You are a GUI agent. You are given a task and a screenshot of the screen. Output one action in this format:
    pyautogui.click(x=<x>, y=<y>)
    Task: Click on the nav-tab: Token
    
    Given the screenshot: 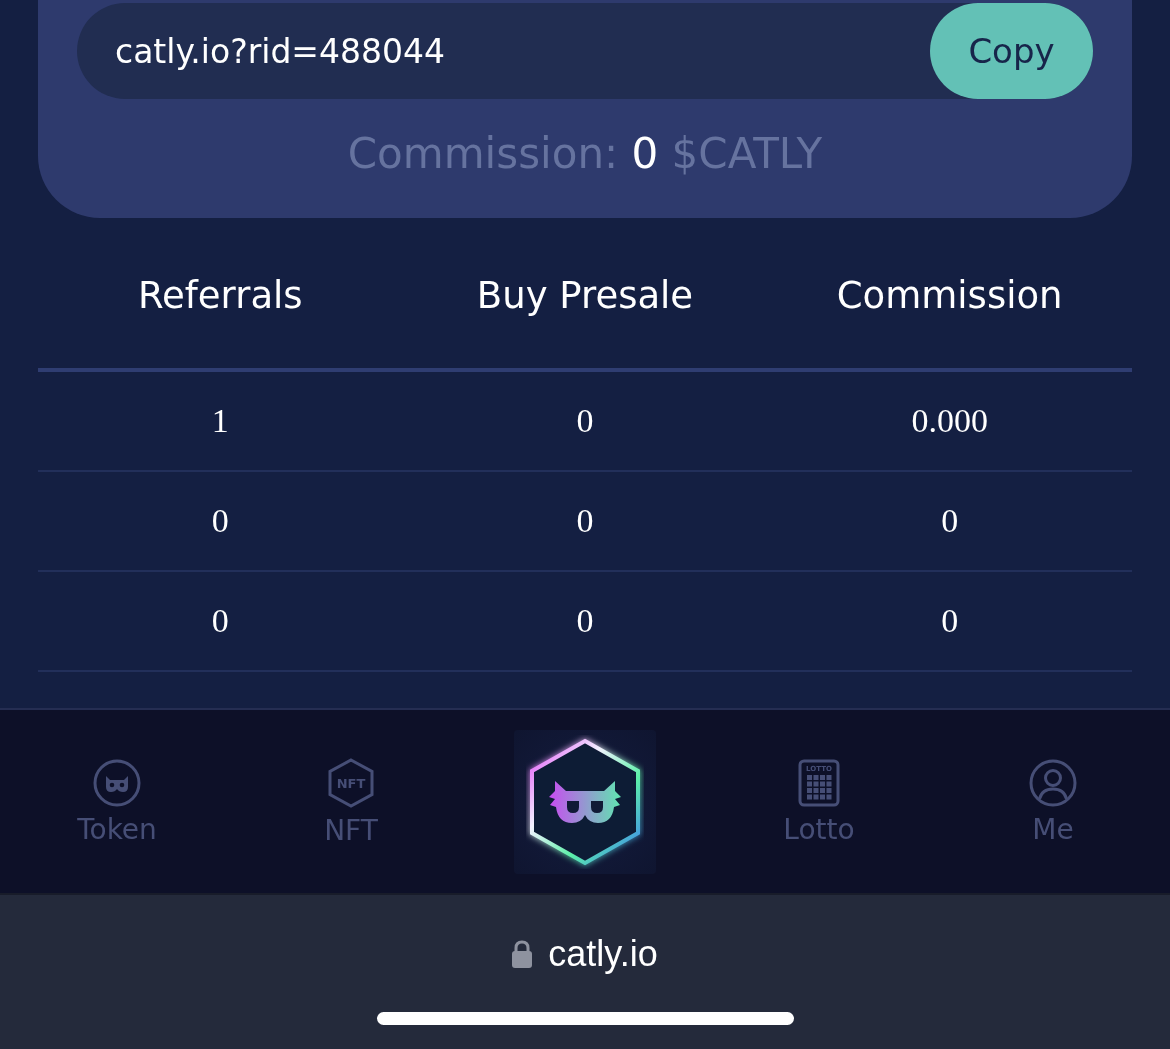 What is the action you would take?
    pyautogui.click(x=117, y=801)
    